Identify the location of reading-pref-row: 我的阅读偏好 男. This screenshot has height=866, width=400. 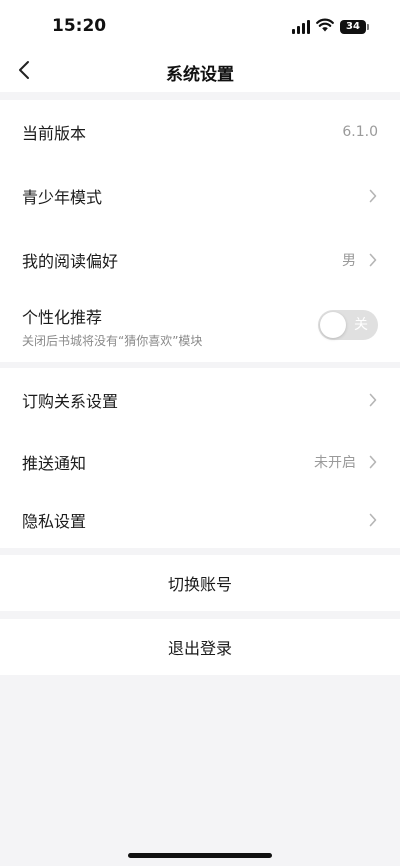
(200, 260).